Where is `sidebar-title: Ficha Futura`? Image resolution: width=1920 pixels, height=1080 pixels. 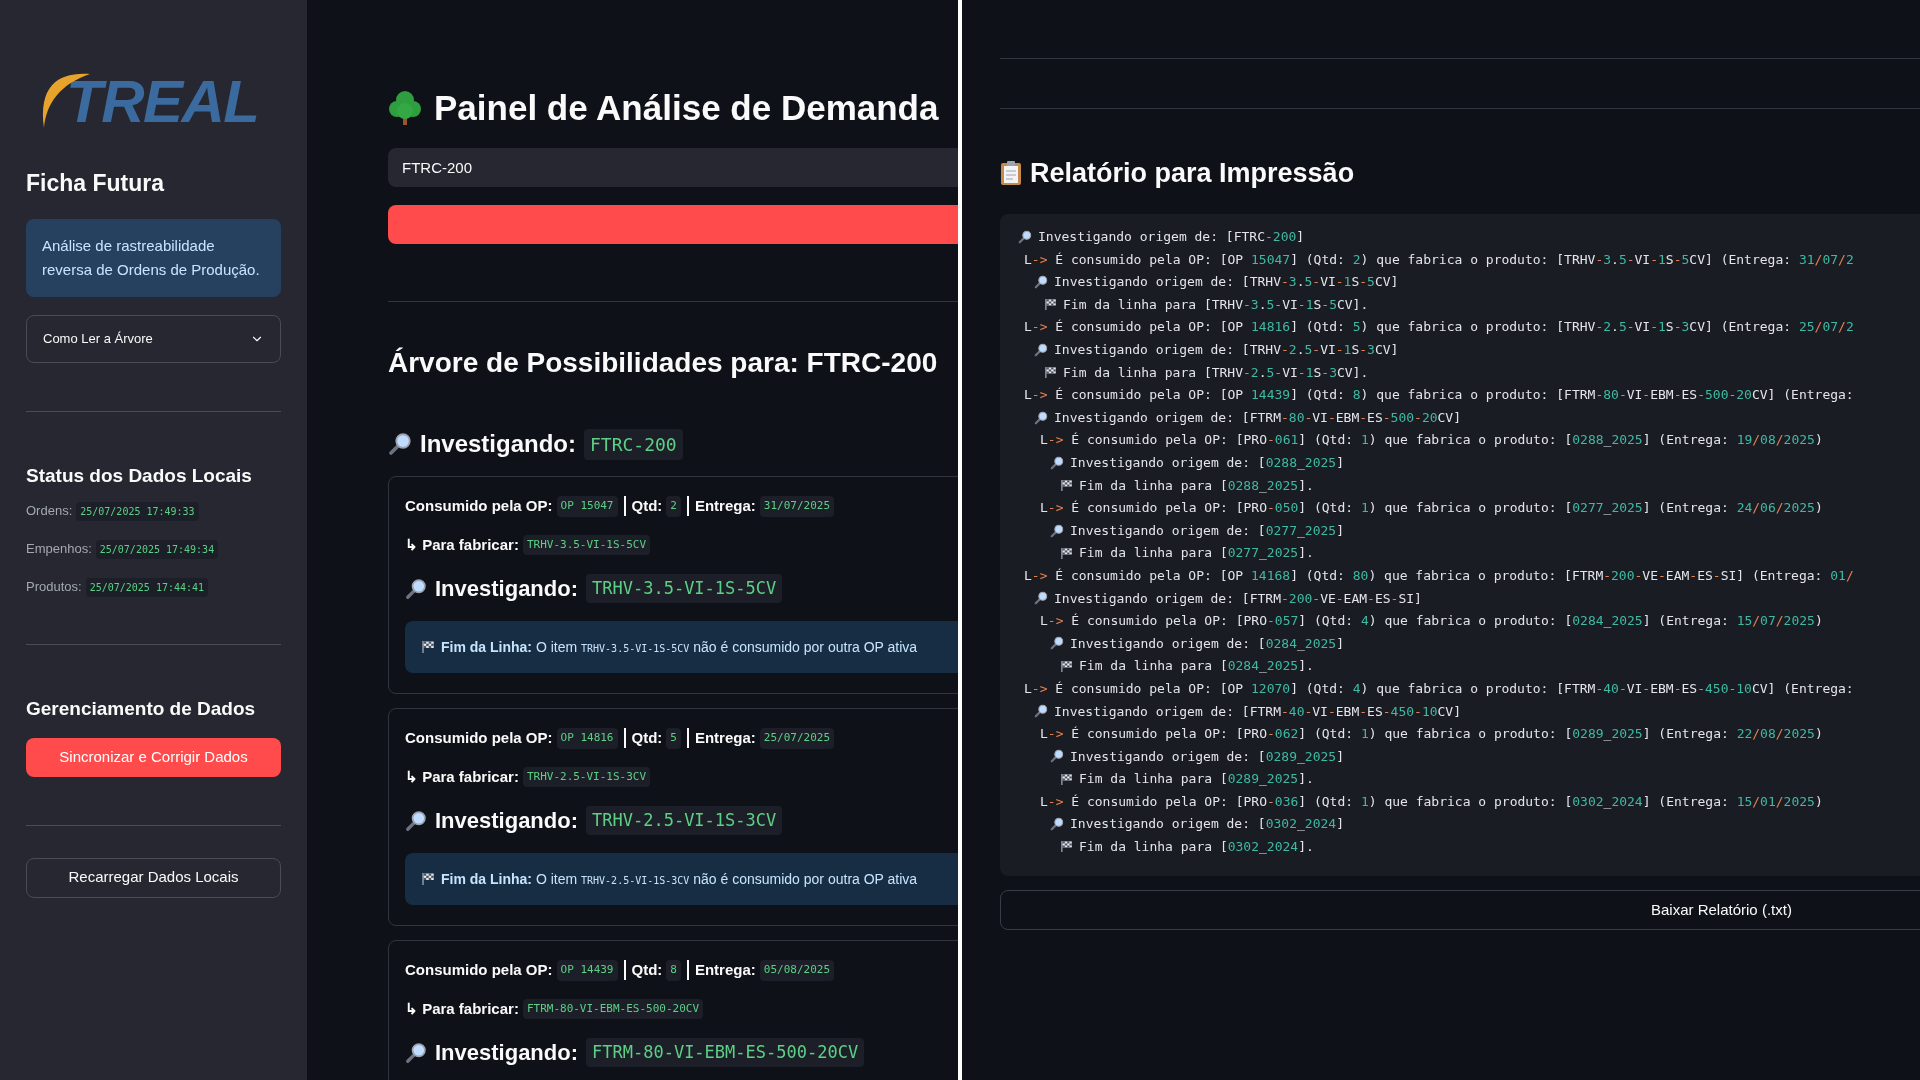
sidebar-title: Ficha Futura is located at coordinates (96, 183).